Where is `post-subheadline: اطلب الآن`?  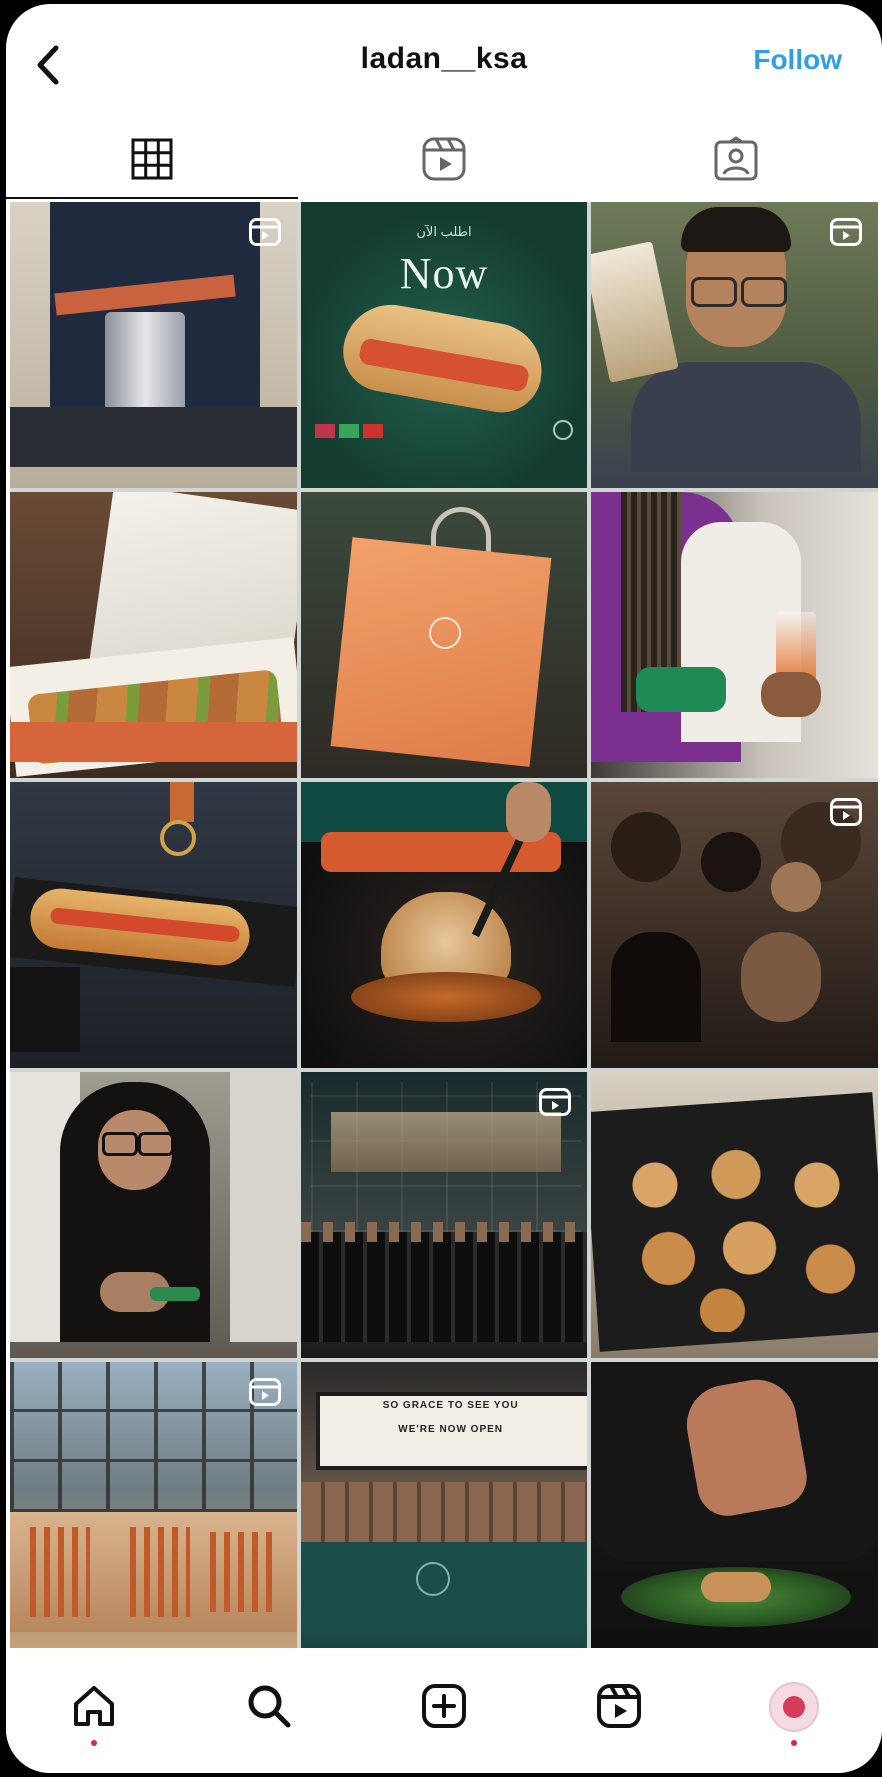
post-subheadline: اطلب الآن is located at coordinates (444, 231).